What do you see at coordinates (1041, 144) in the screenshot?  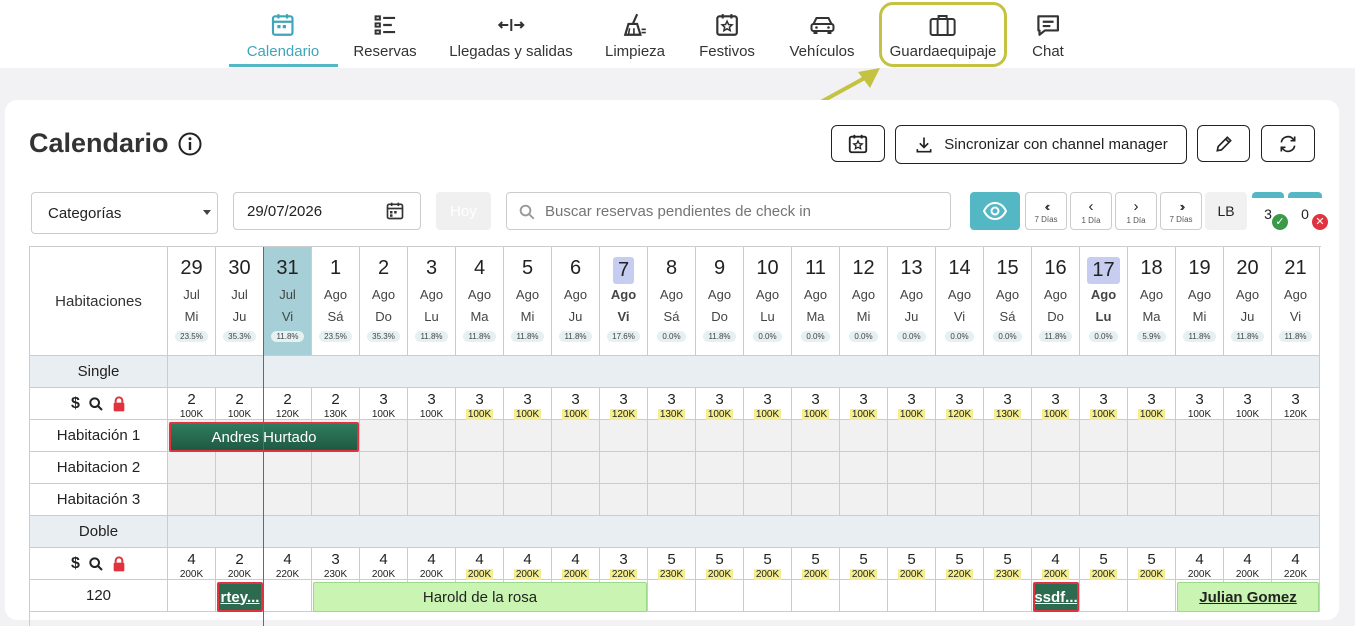 I see `sync-channel-manager-button: Sincronizar con channel manager` at bounding box center [1041, 144].